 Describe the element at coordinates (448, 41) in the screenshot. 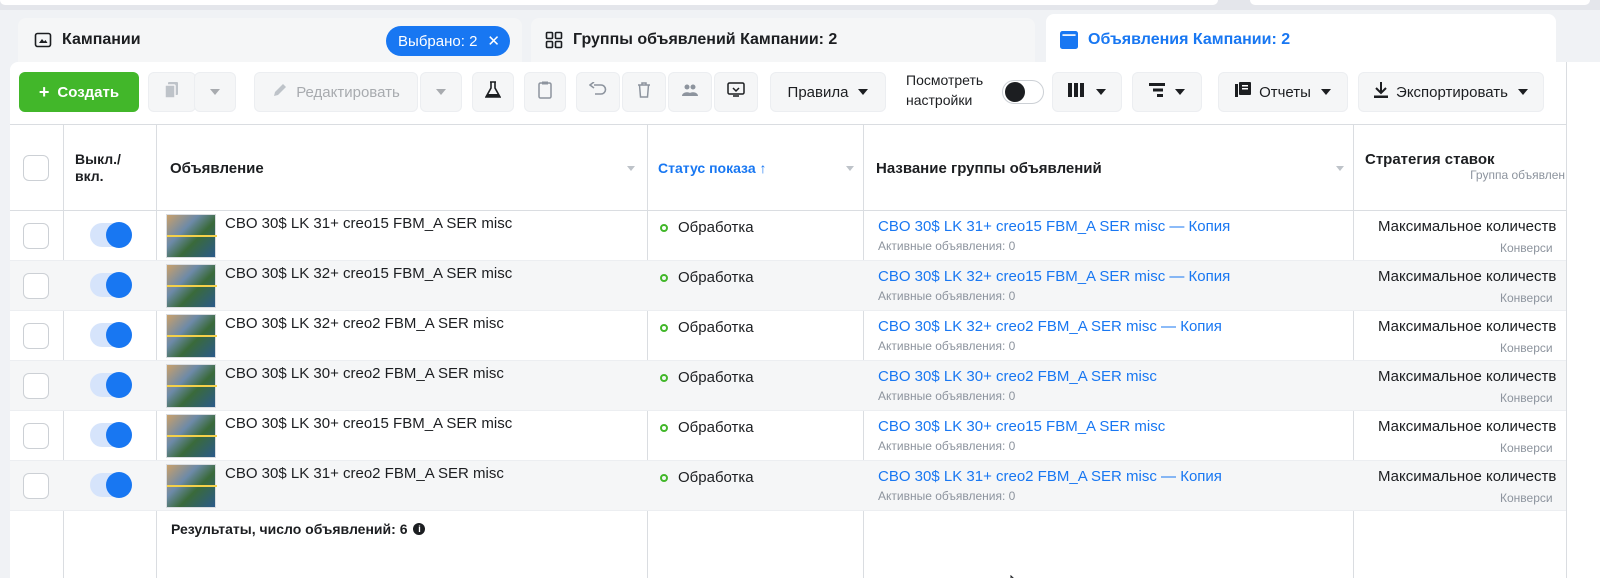

I see `selected-badge: Выбрано: 2 ✕` at that location.